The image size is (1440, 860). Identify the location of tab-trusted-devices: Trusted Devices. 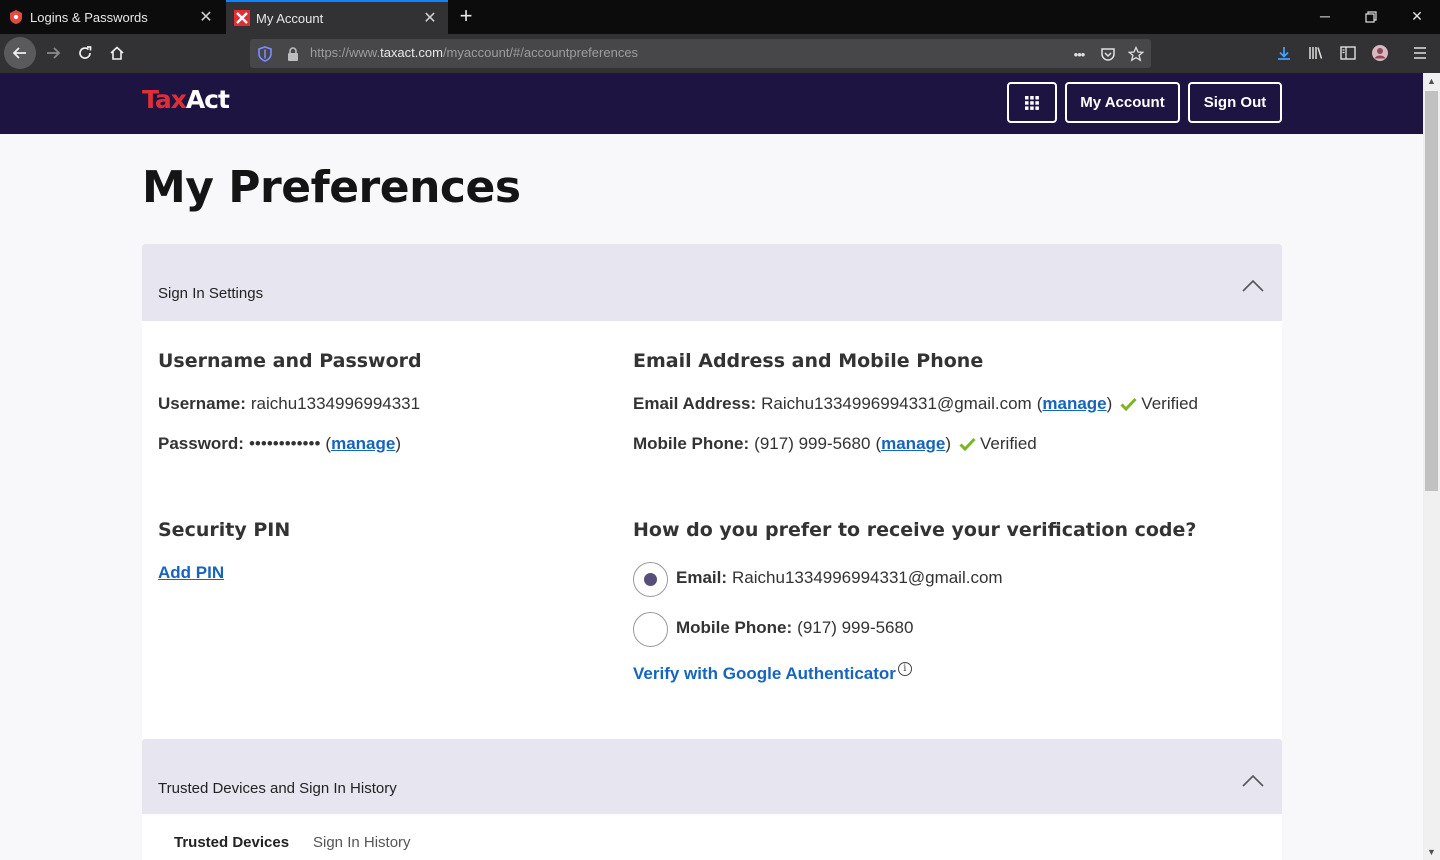
(231, 842).